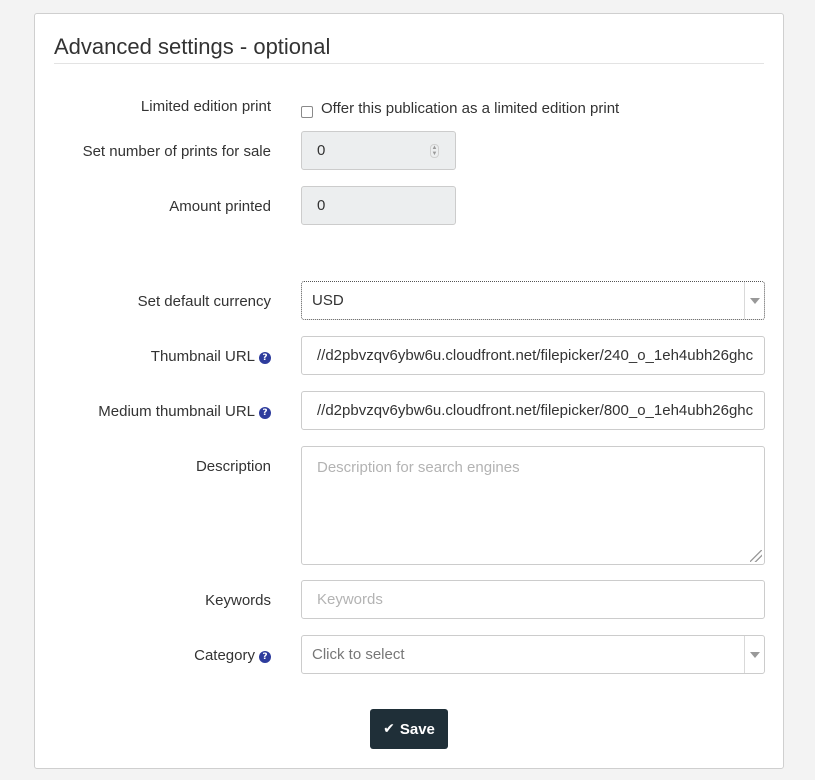  Describe the element at coordinates (409, 63) in the screenshot. I see `title-divider` at that location.